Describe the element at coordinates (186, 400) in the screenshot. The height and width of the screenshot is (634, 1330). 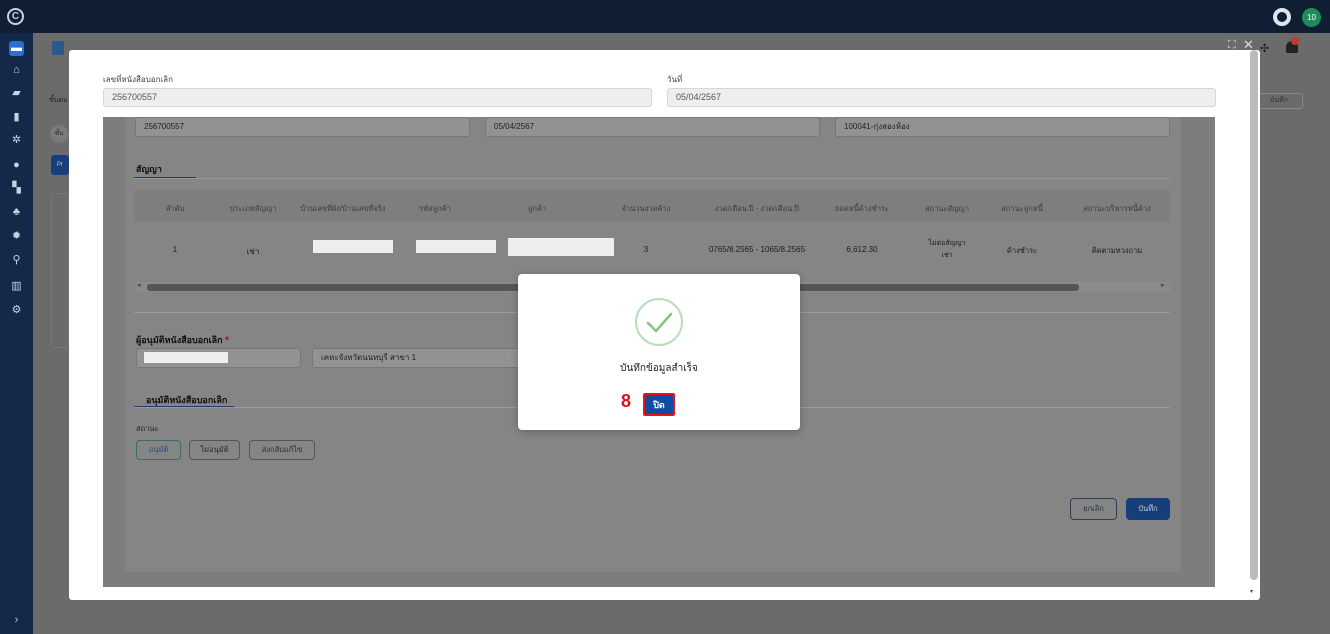
I see `tab-approve: อนุมัติหนังสือบอกเลิก` at that location.